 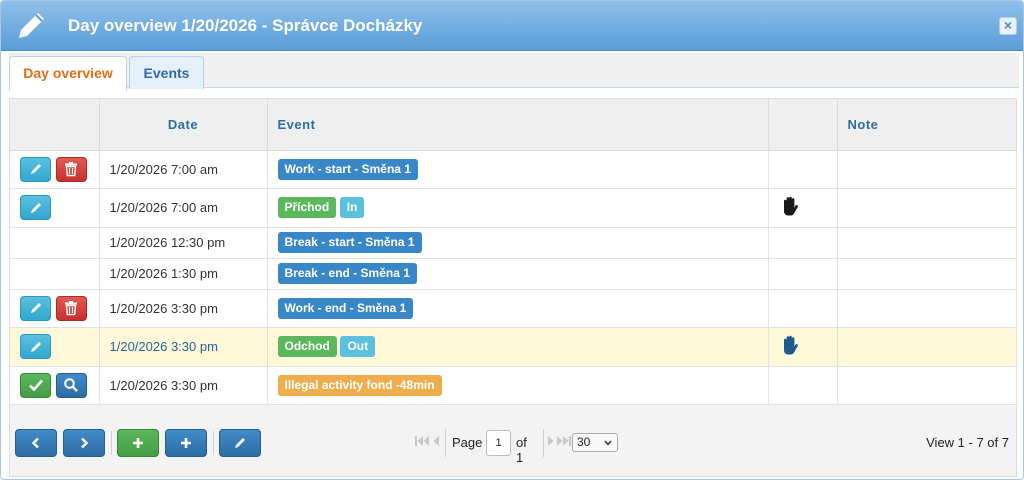 I want to click on table-row: 1/20/2026 3:30 pm Work - end - Směna 1, so click(x=513, y=308).